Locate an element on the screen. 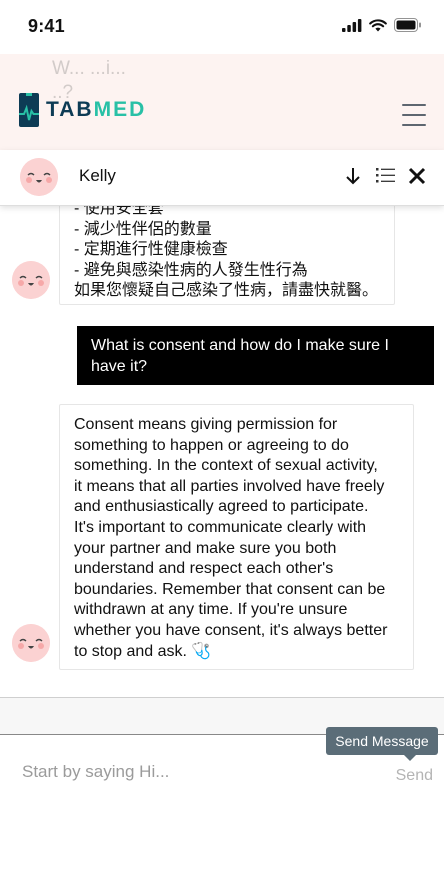  message-line: boundaries. Remember that consent can be is located at coordinates (230, 589).